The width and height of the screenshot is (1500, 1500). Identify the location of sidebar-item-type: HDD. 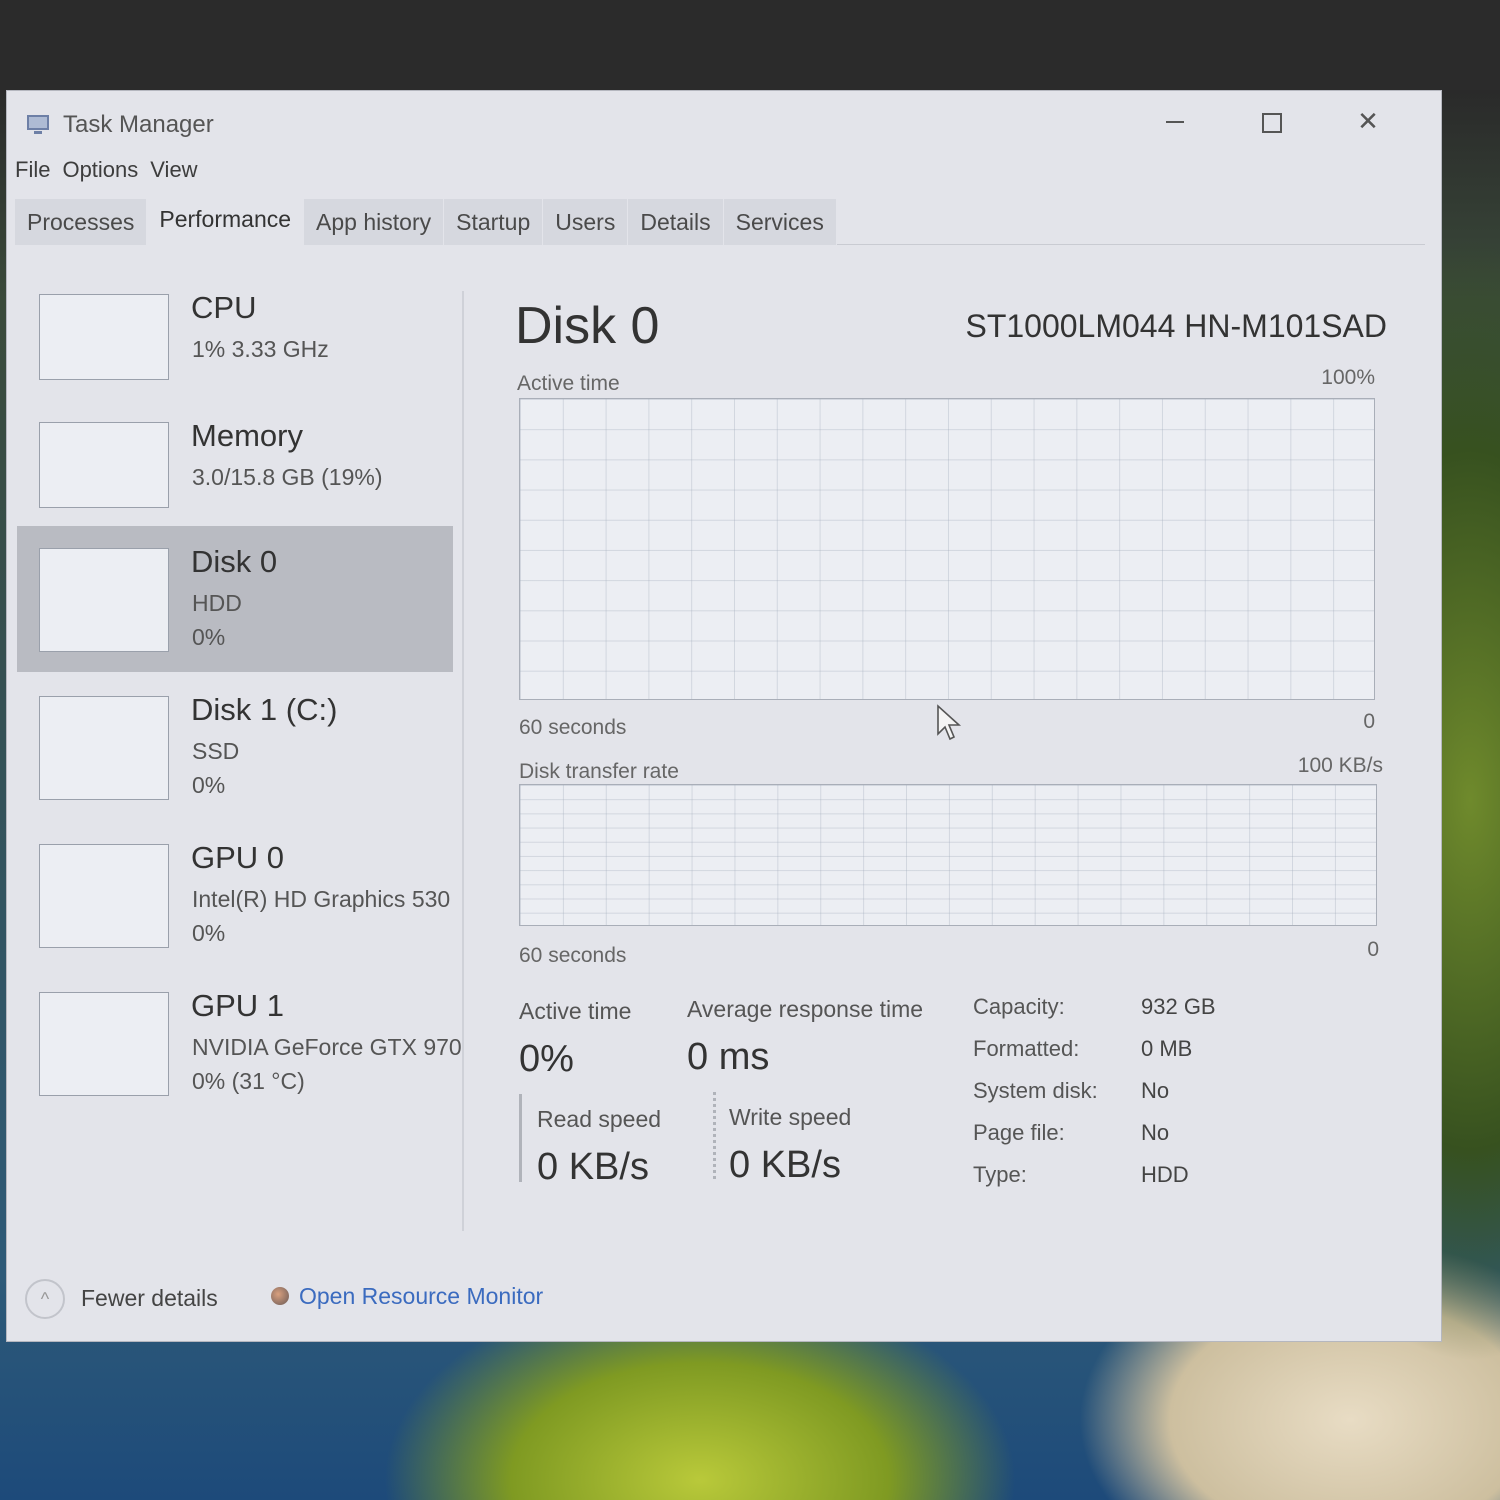
(217, 603).